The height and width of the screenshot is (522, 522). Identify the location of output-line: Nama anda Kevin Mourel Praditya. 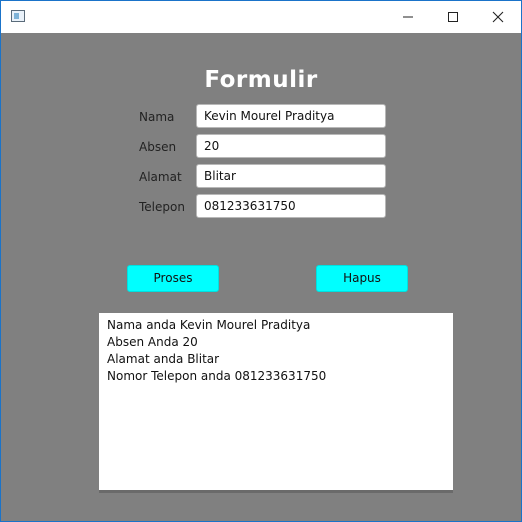
(209, 325).